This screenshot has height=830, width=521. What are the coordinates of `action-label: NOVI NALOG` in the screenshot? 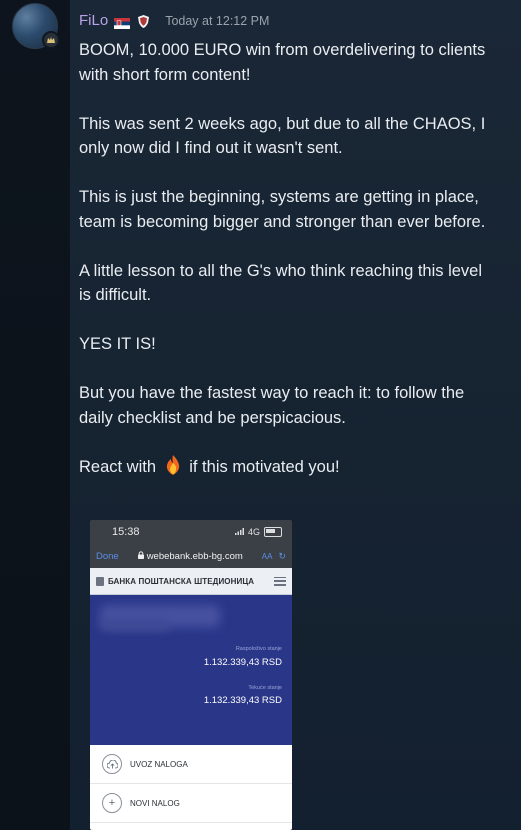 It's located at (155, 803).